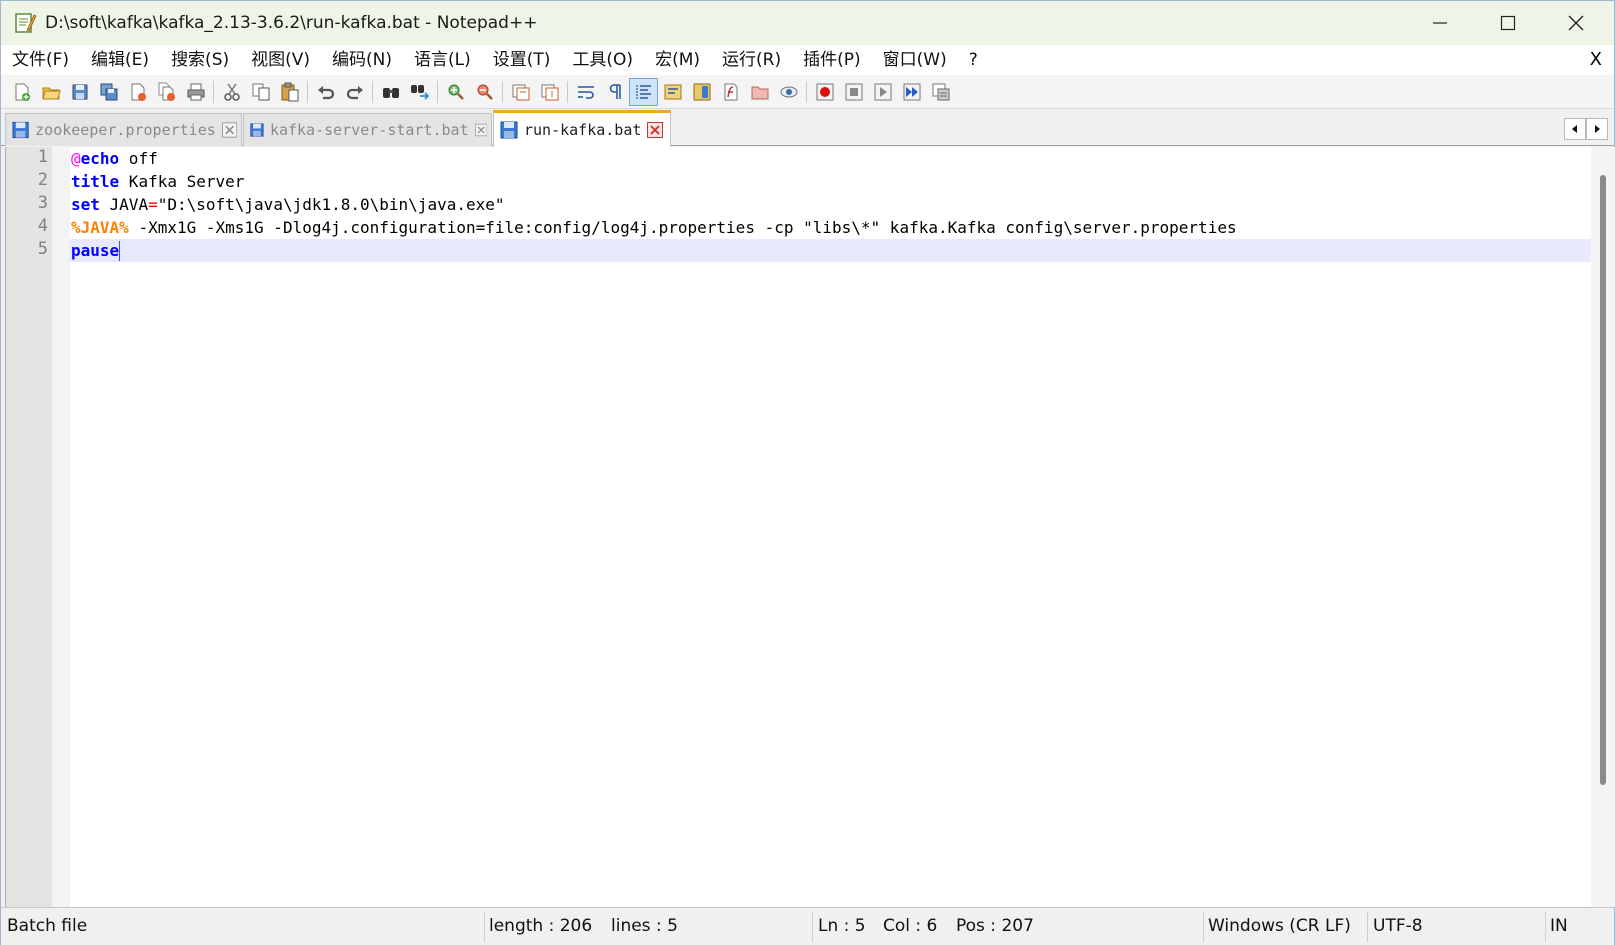  I want to click on monitoring-button, so click(788, 92).